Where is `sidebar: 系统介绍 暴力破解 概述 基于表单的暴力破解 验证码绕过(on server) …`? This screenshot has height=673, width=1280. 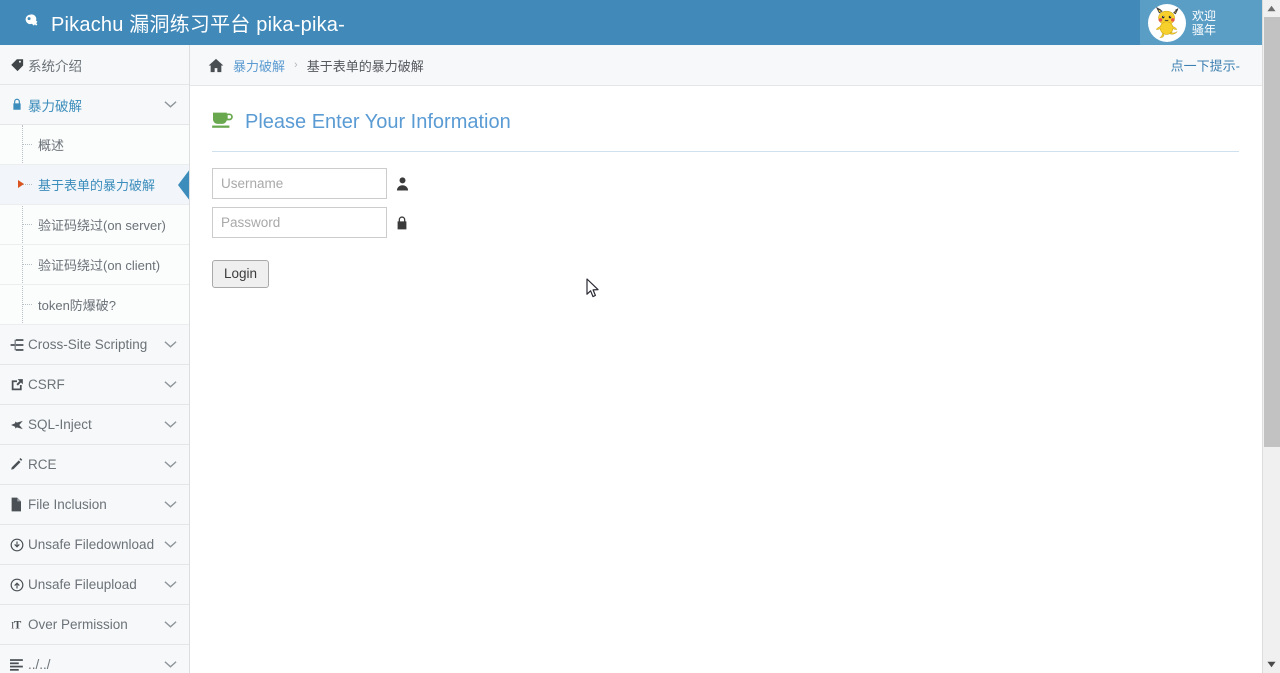 sidebar: 系统介绍 暴力破解 概述 基于表单的暴力破解 验证码绕过(on server) … is located at coordinates (95, 359).